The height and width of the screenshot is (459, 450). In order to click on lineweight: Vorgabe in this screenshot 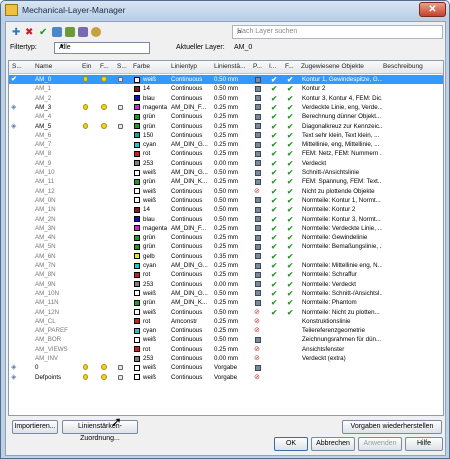, I will do `click(233, 367)`.